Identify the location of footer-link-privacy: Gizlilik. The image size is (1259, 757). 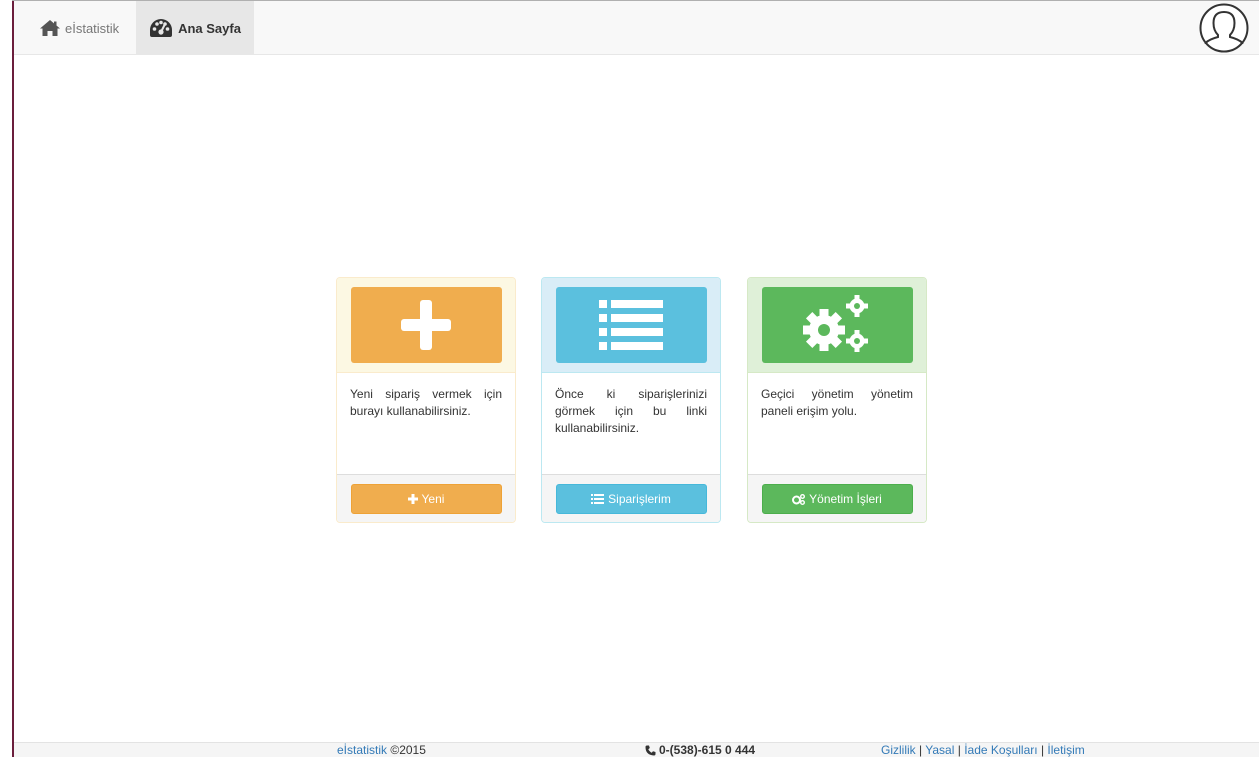
(898, 750).